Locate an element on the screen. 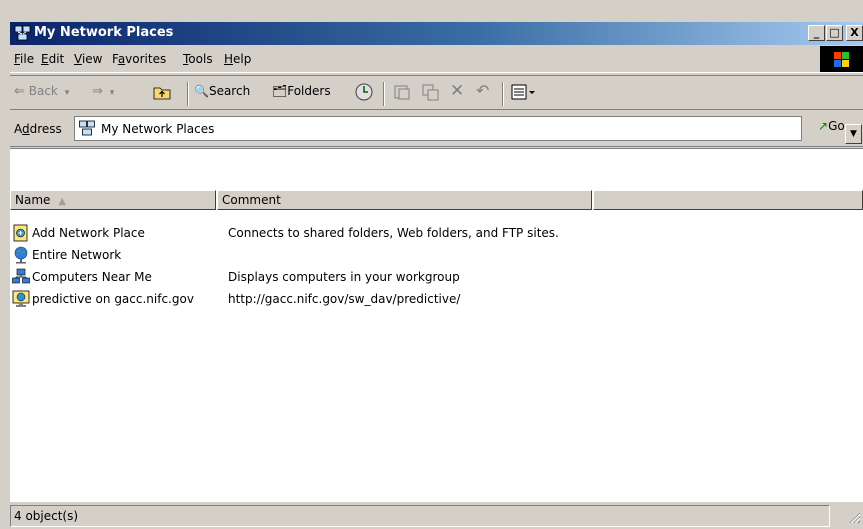 The image size is (863, 529). address-value: My Network Places is located at coordinates (158, 129).